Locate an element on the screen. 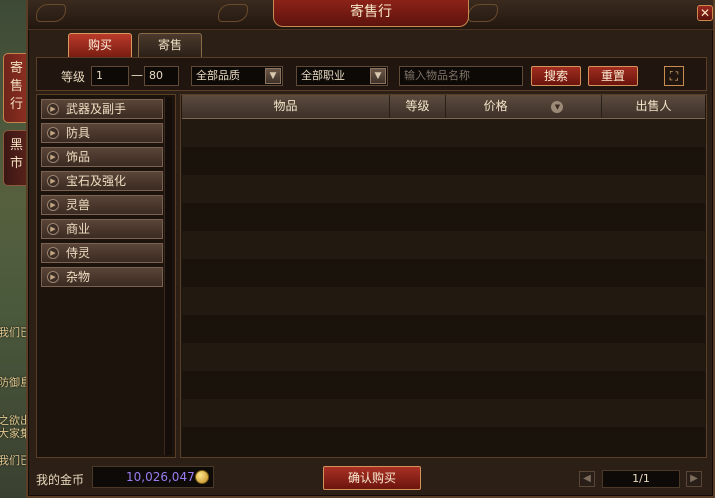 This screenshot has width=715, height=498. gold-coin-icon is located at coordinates (202, 477).